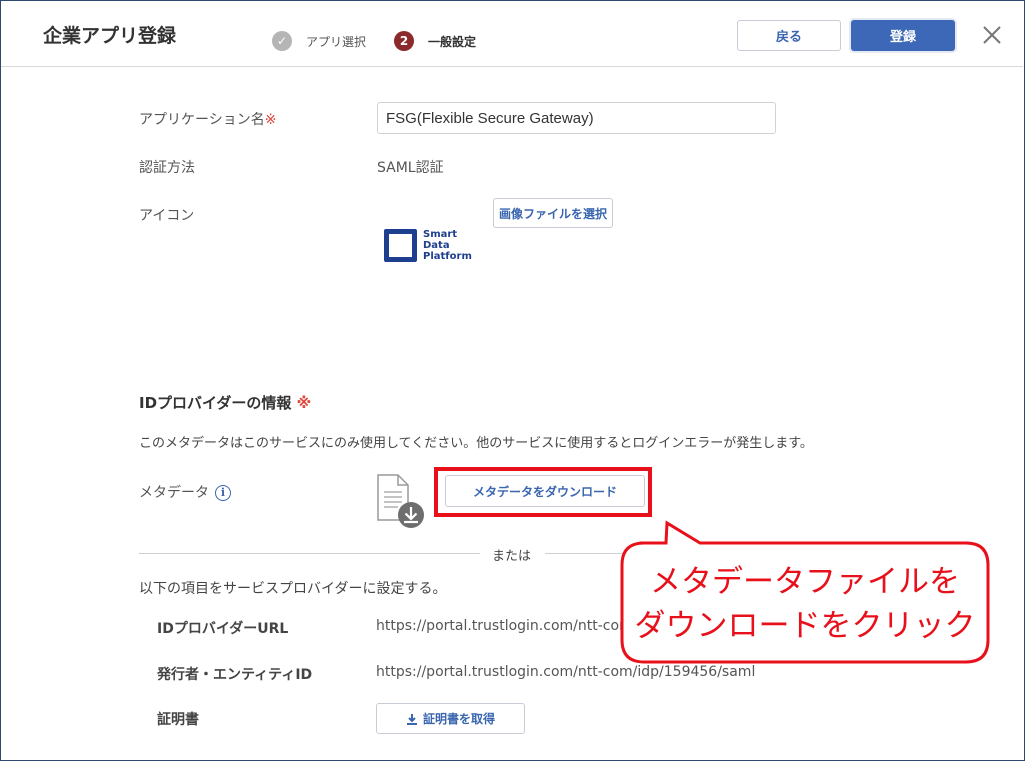 This screenshot has width=1025, height=761. What do you see at coordinates (452, 41) in the screenshot?
I see `step-label: 一般設定` at bounding box center [452, 41].